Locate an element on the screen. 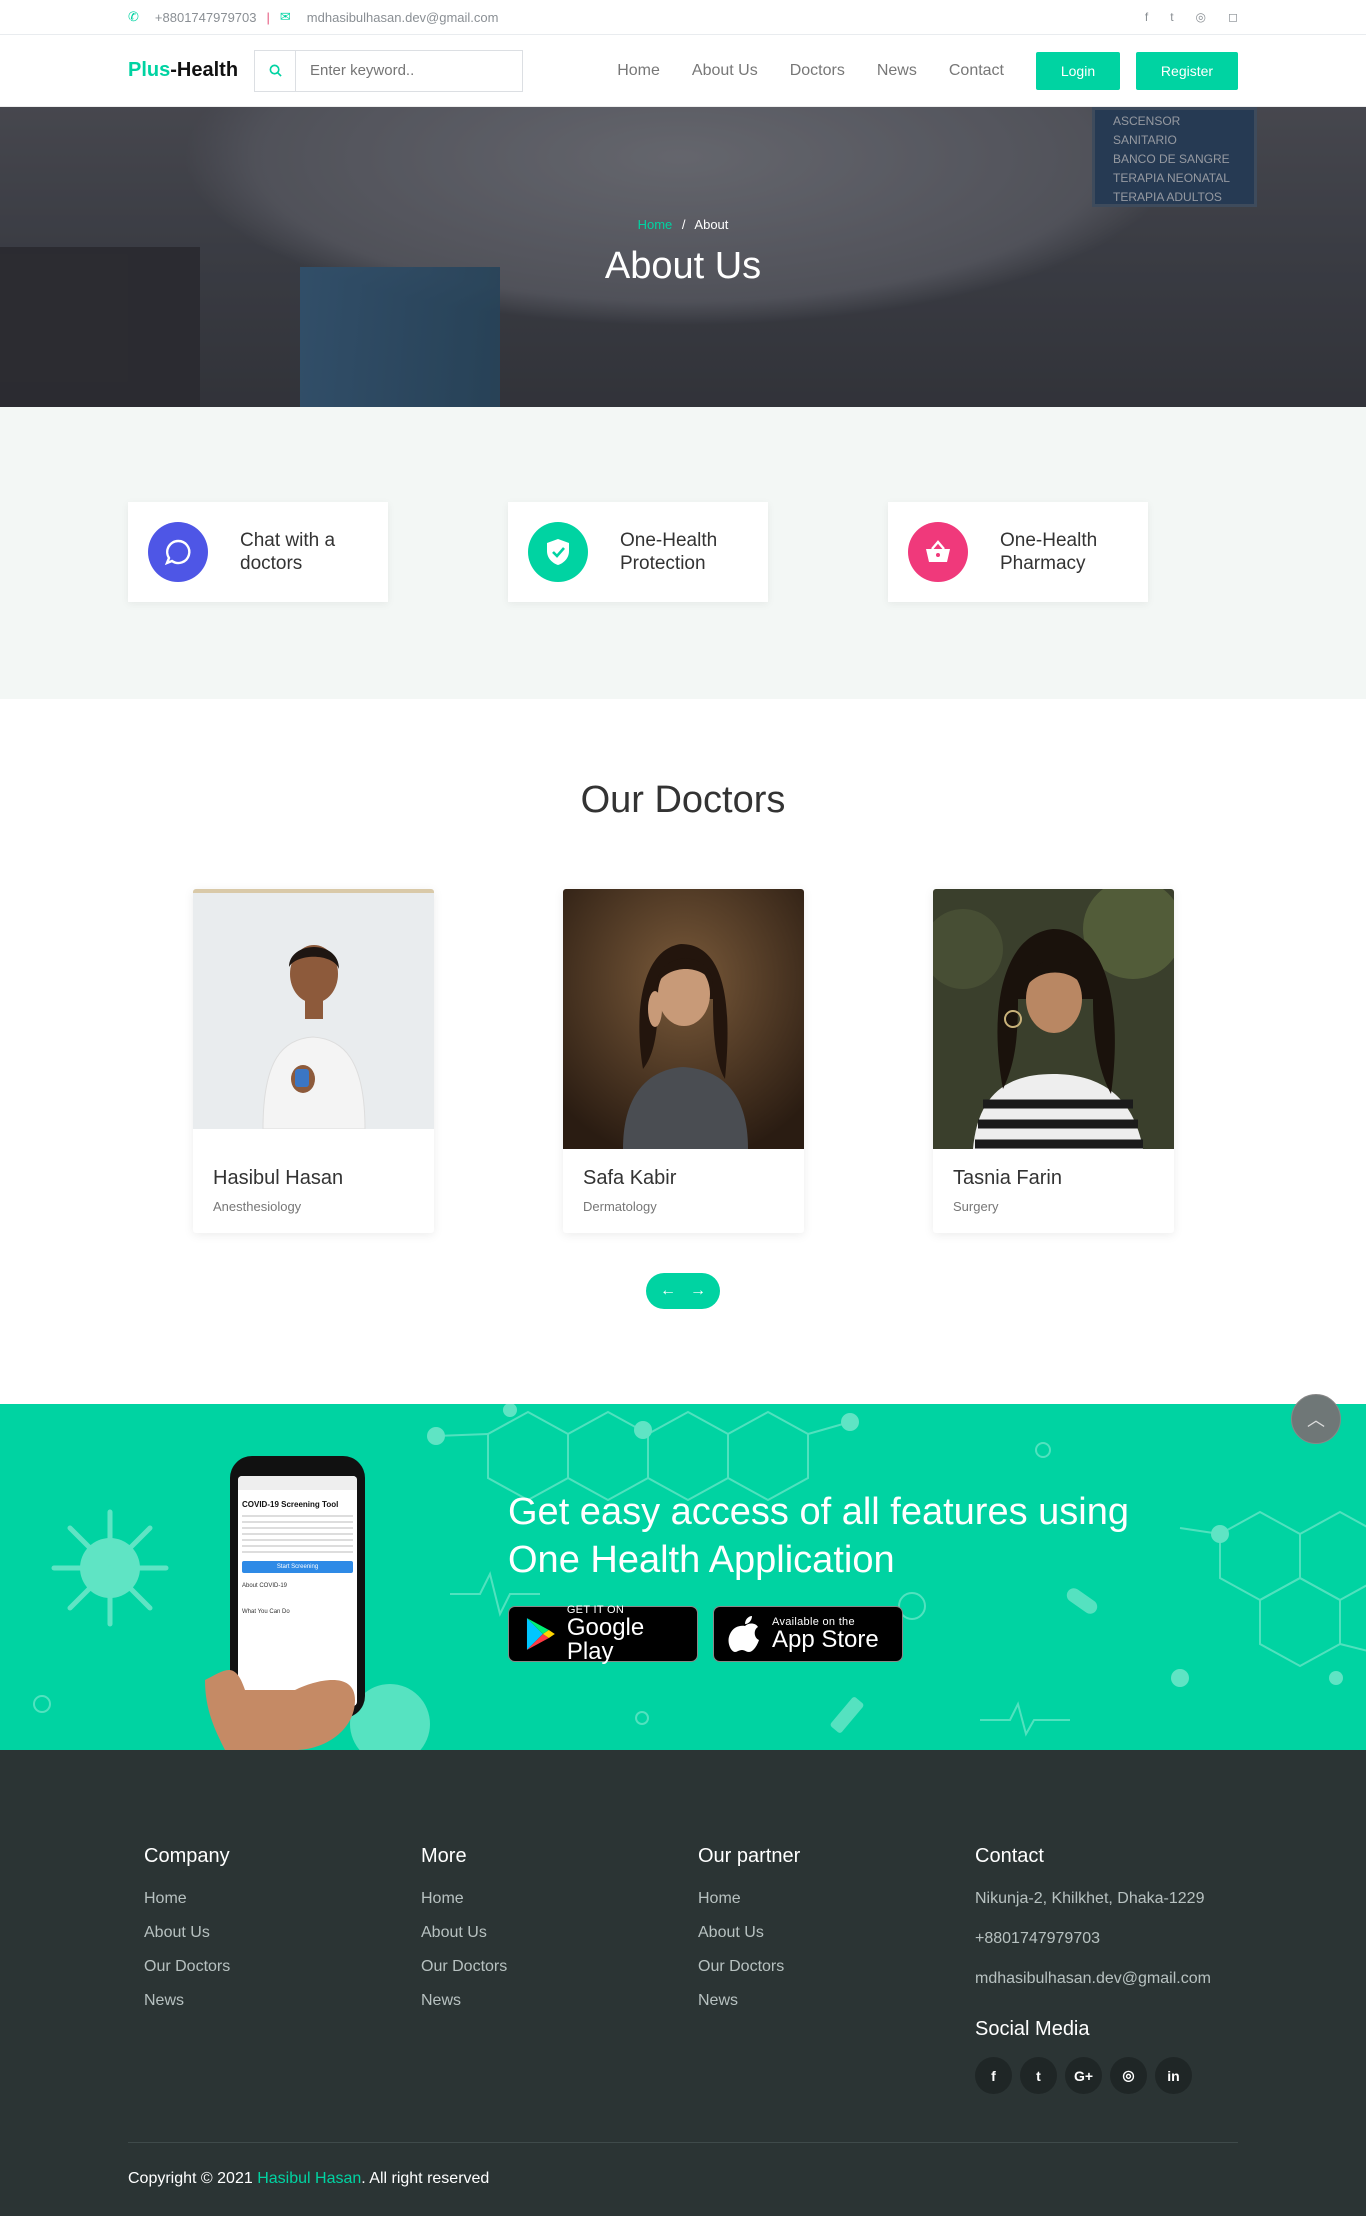 The width and height of the screenshot is (1366, 2216). arrow-right-icon: → is located at coordinates (698, 1291).